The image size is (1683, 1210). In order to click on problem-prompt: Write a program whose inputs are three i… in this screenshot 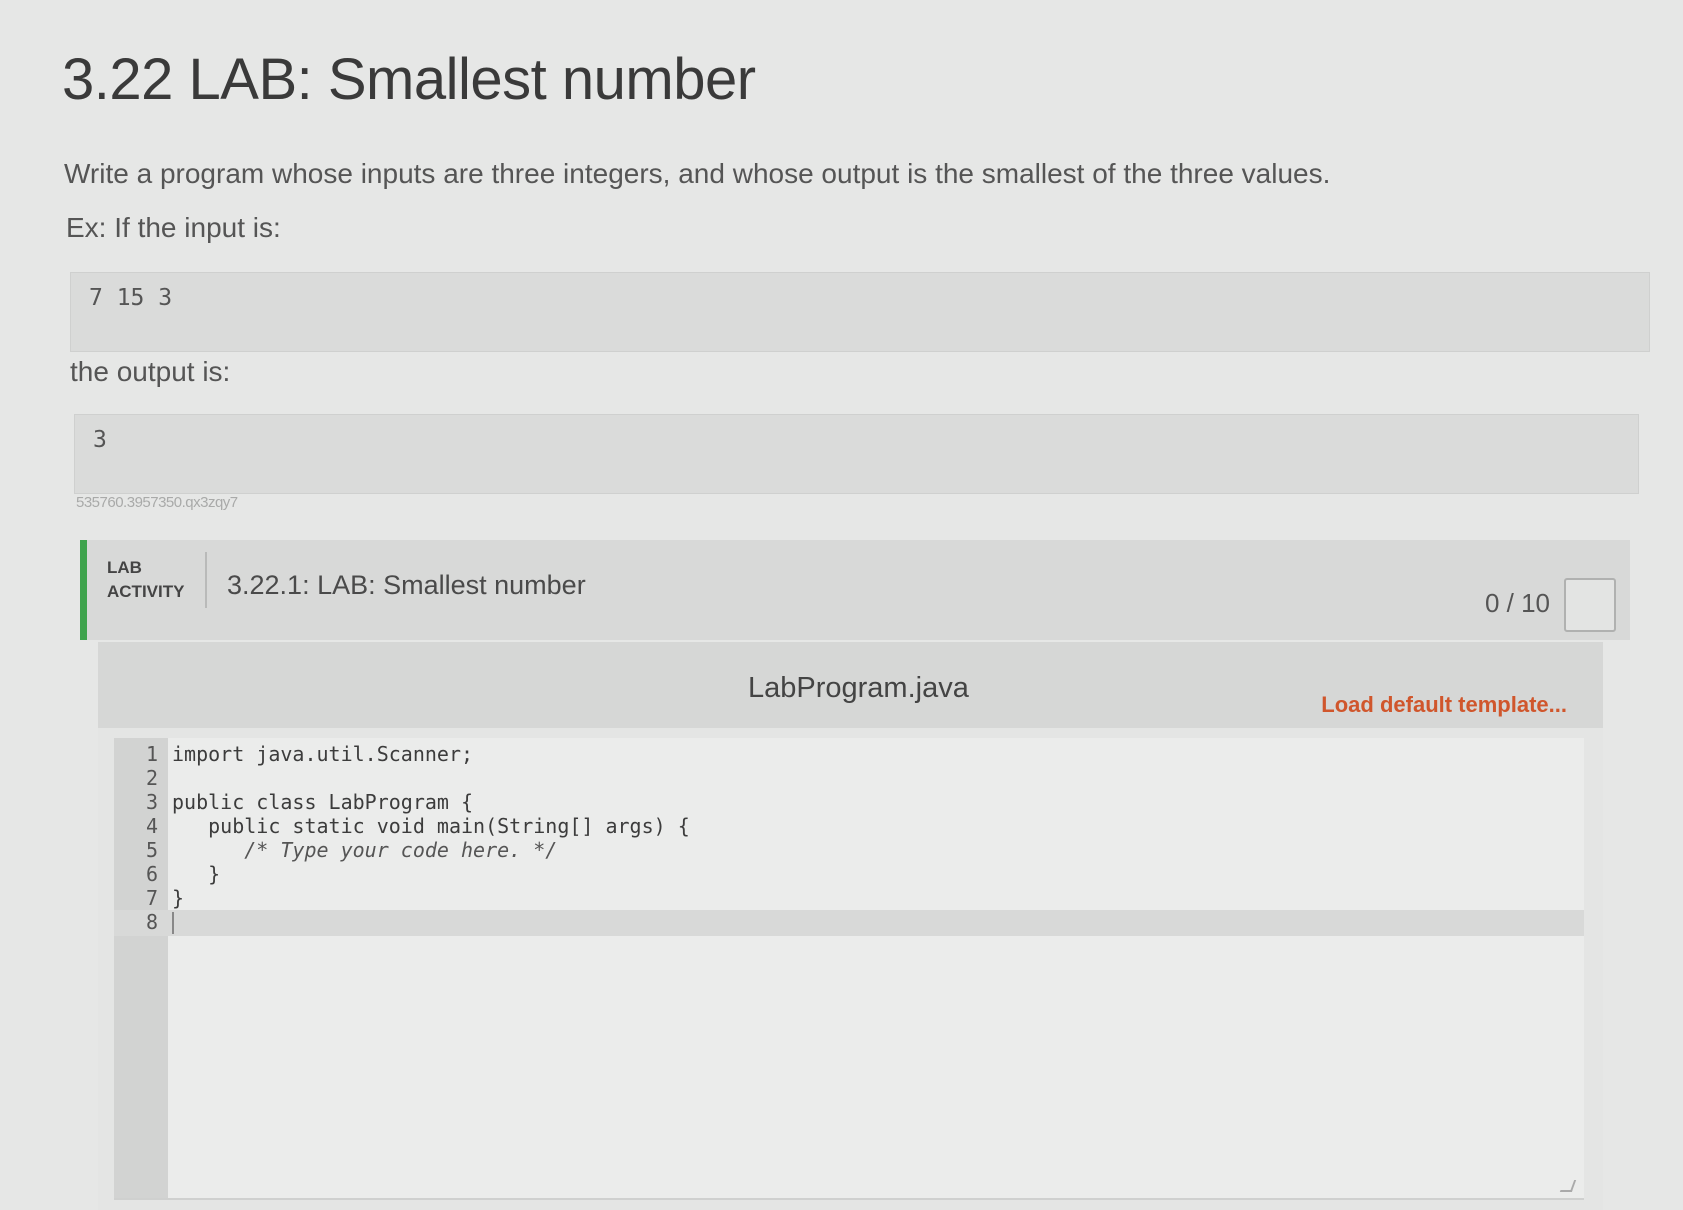, I will do `click(697, 173)`.